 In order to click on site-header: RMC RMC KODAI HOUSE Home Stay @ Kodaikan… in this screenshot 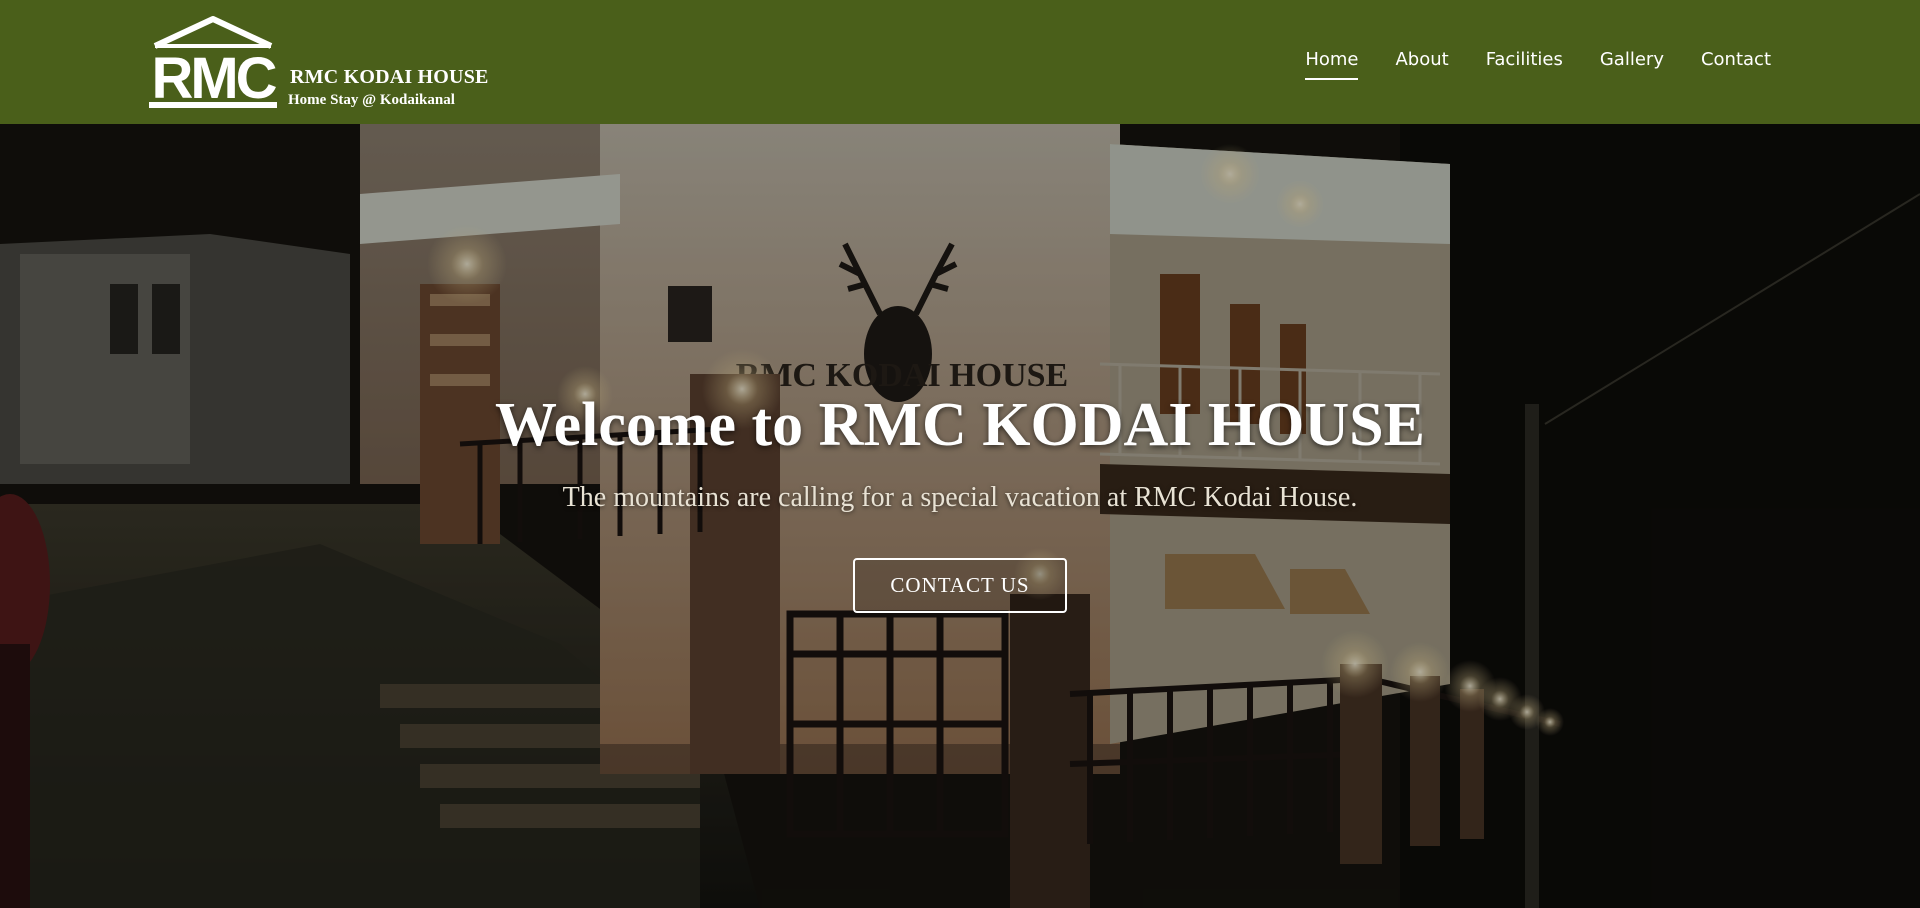, I will do `click(960, 62)`.